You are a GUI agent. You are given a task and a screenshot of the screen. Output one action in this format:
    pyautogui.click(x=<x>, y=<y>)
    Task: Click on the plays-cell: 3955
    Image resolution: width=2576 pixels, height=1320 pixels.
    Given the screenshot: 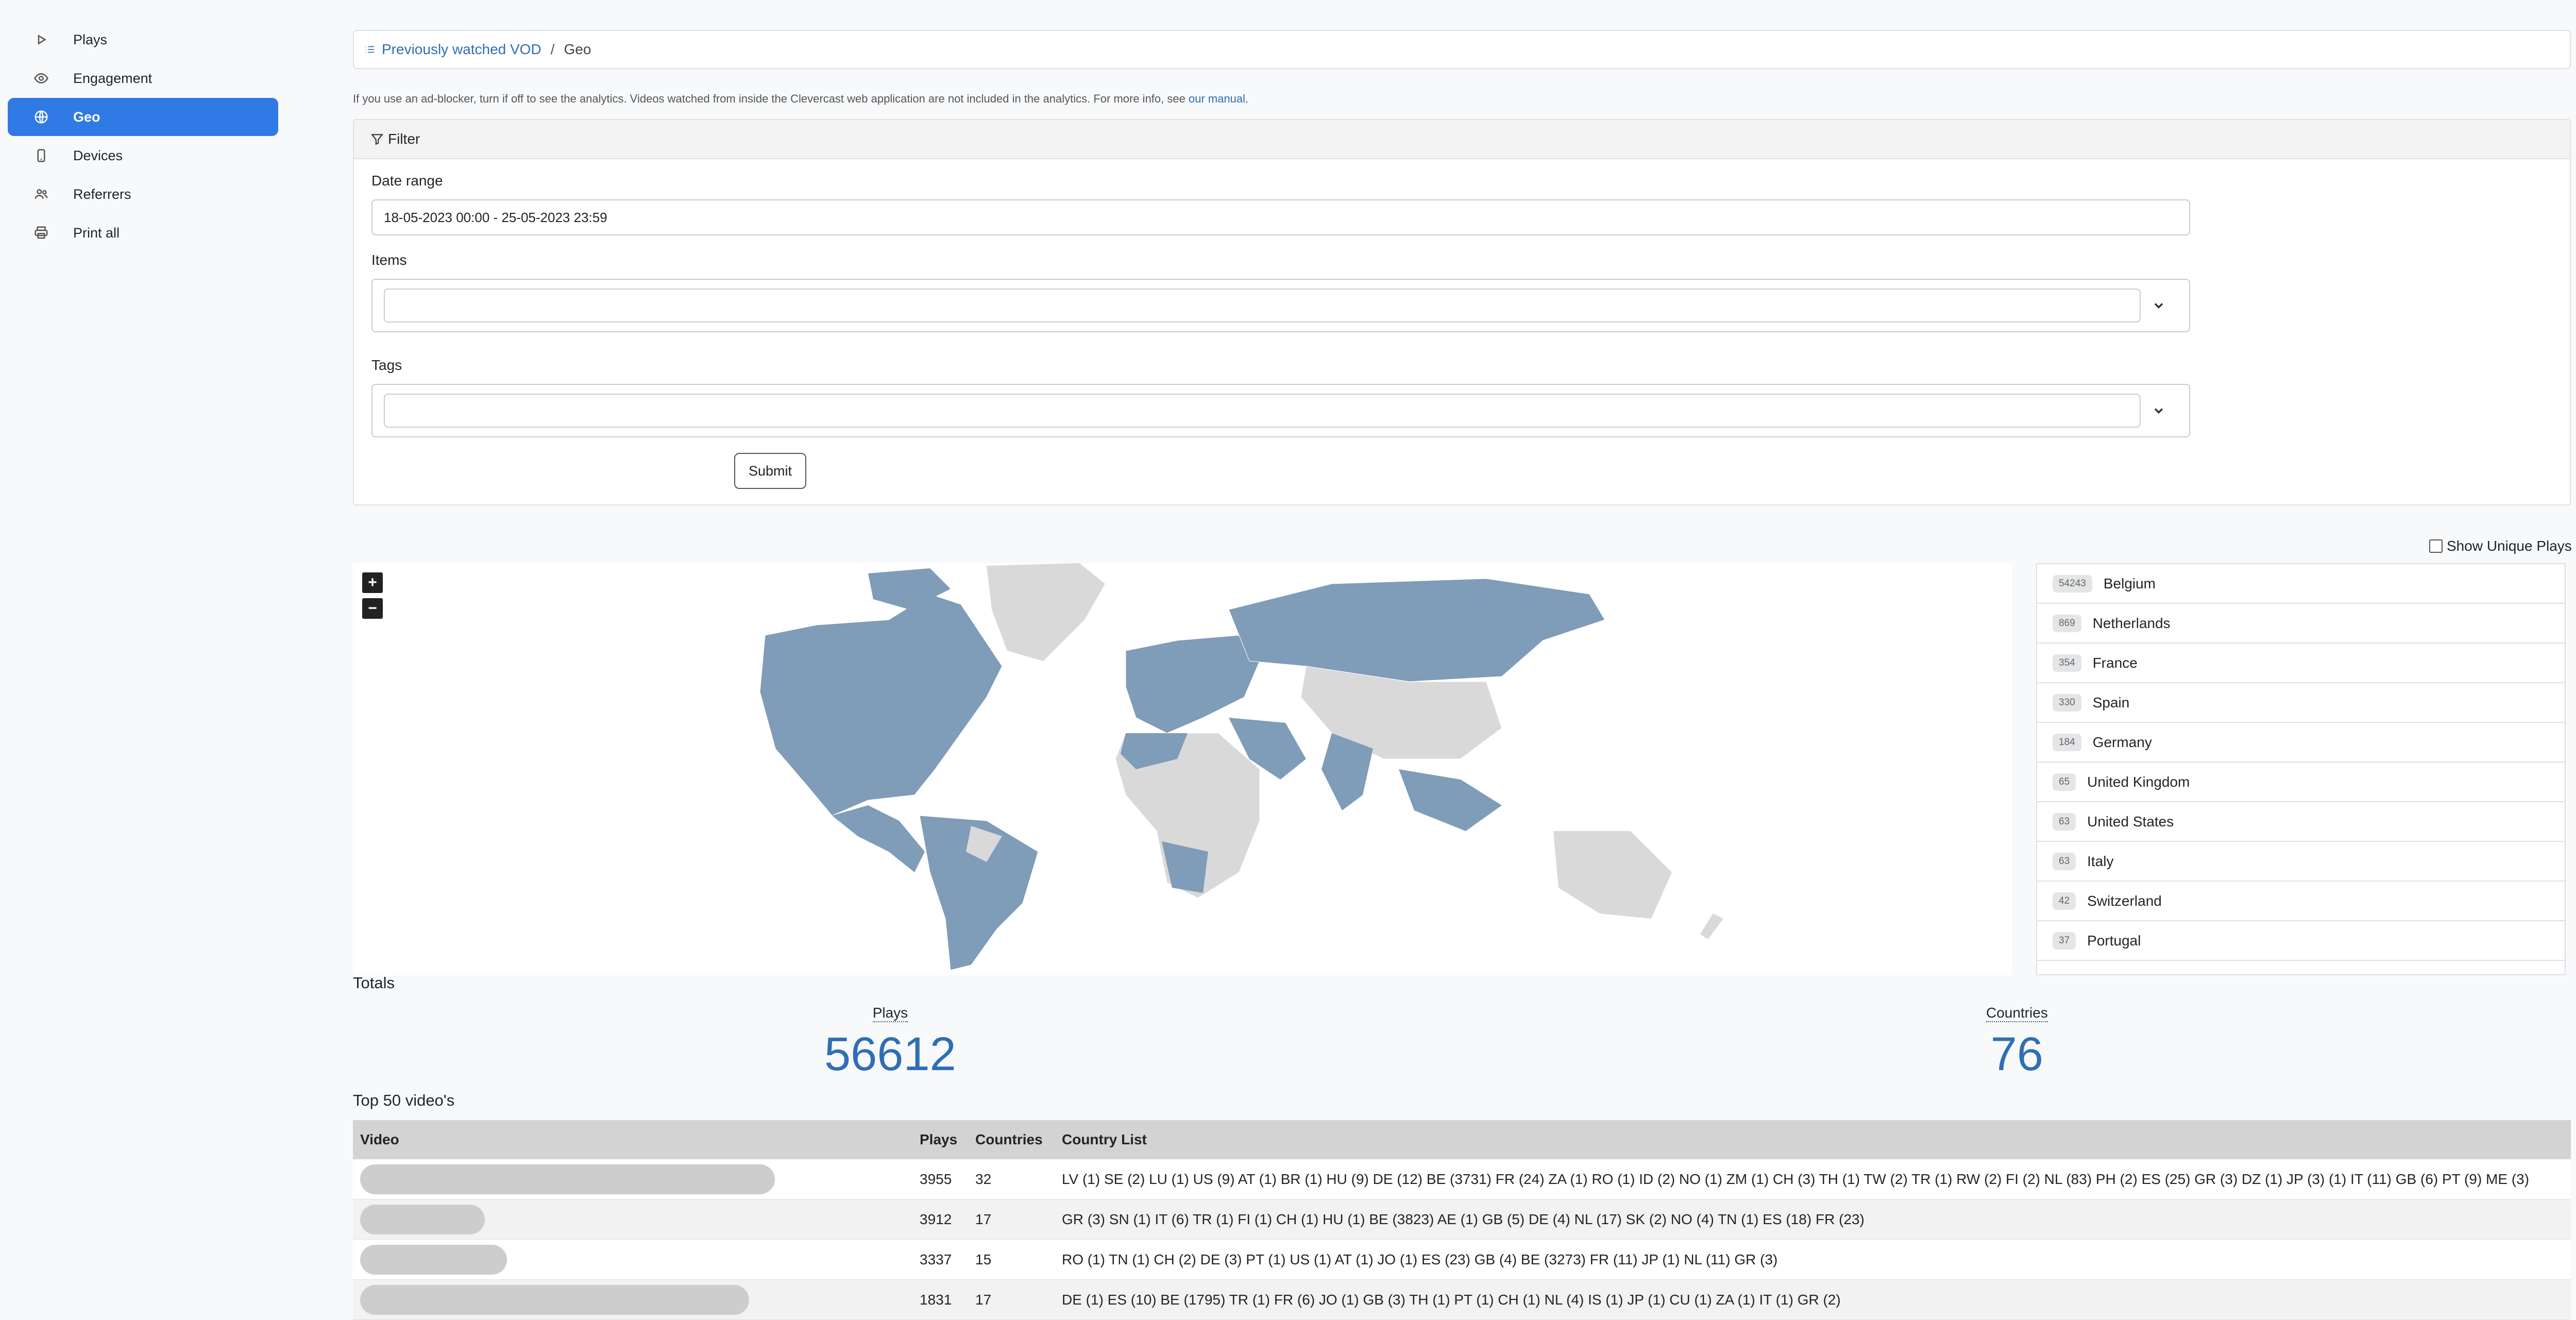 What is the action you would take?
    pyautogui.click(x=940, y=1179)
    